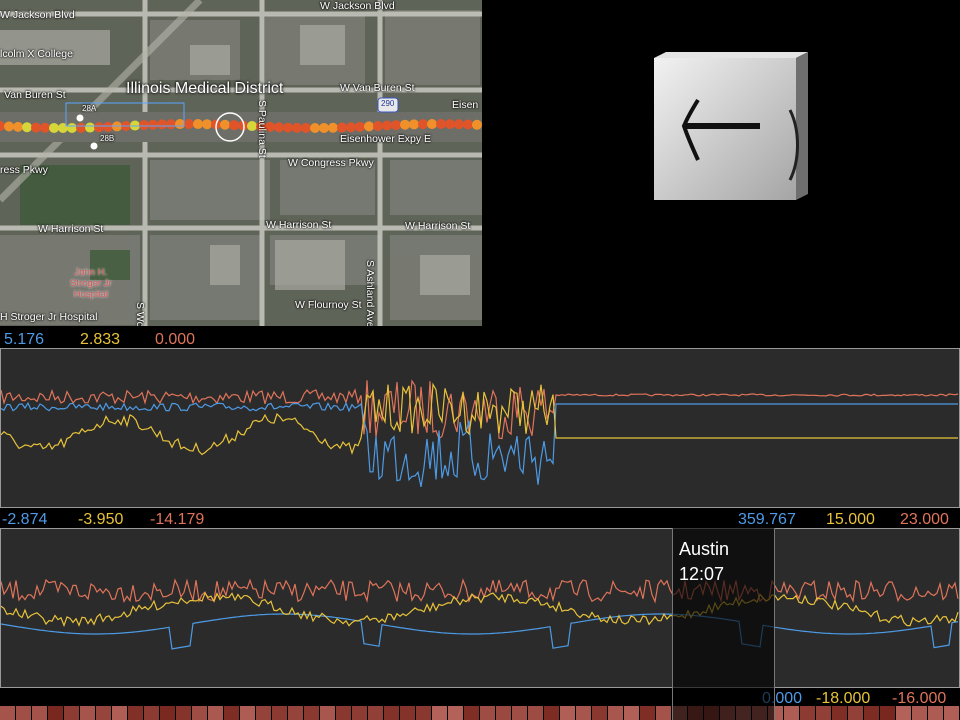 The height and width of the screenshot is (720, 960). I want to click on chart2-max-blue: 359.767, so click(767, 519).